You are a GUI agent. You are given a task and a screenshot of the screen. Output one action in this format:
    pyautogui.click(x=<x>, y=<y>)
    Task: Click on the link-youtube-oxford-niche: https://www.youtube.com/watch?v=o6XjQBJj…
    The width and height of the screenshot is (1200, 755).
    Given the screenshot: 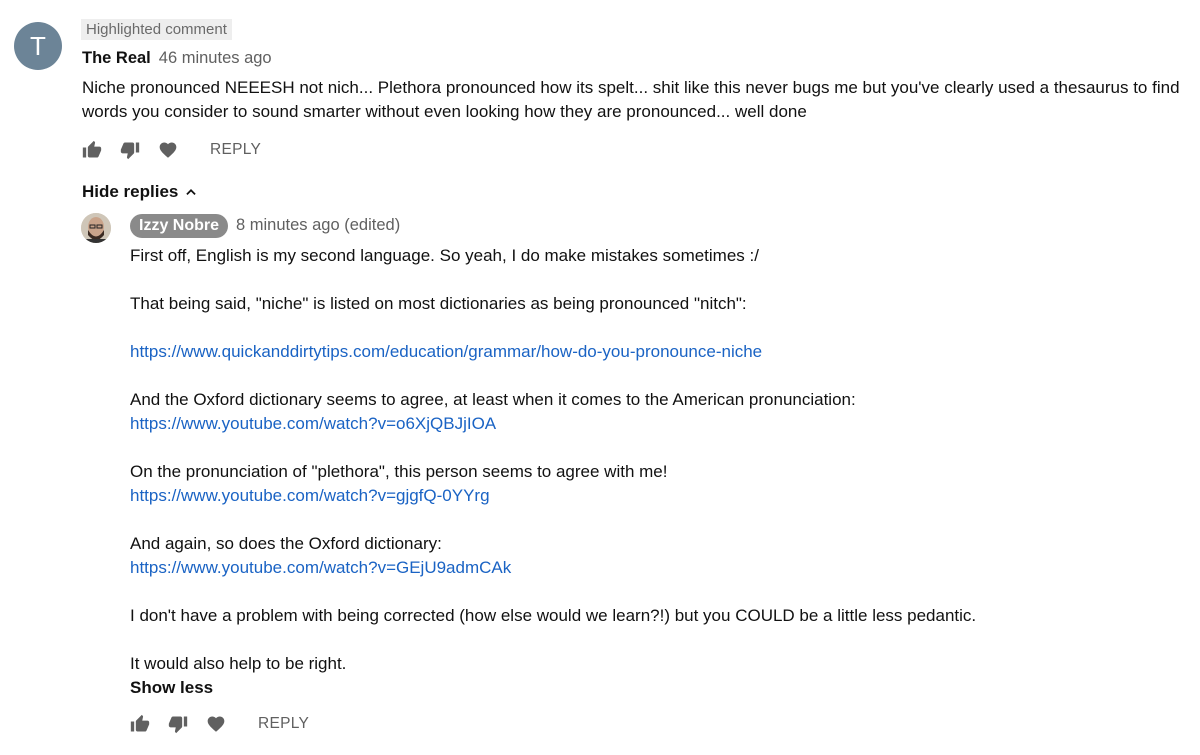 What is the action you would take?
    pyautogui.click(x=313, y=423)
    